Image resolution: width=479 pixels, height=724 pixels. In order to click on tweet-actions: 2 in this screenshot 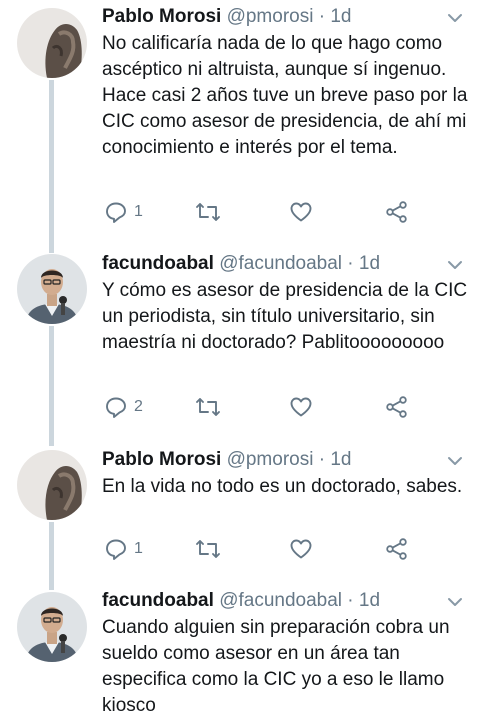, I will do `click(262, 407)`.